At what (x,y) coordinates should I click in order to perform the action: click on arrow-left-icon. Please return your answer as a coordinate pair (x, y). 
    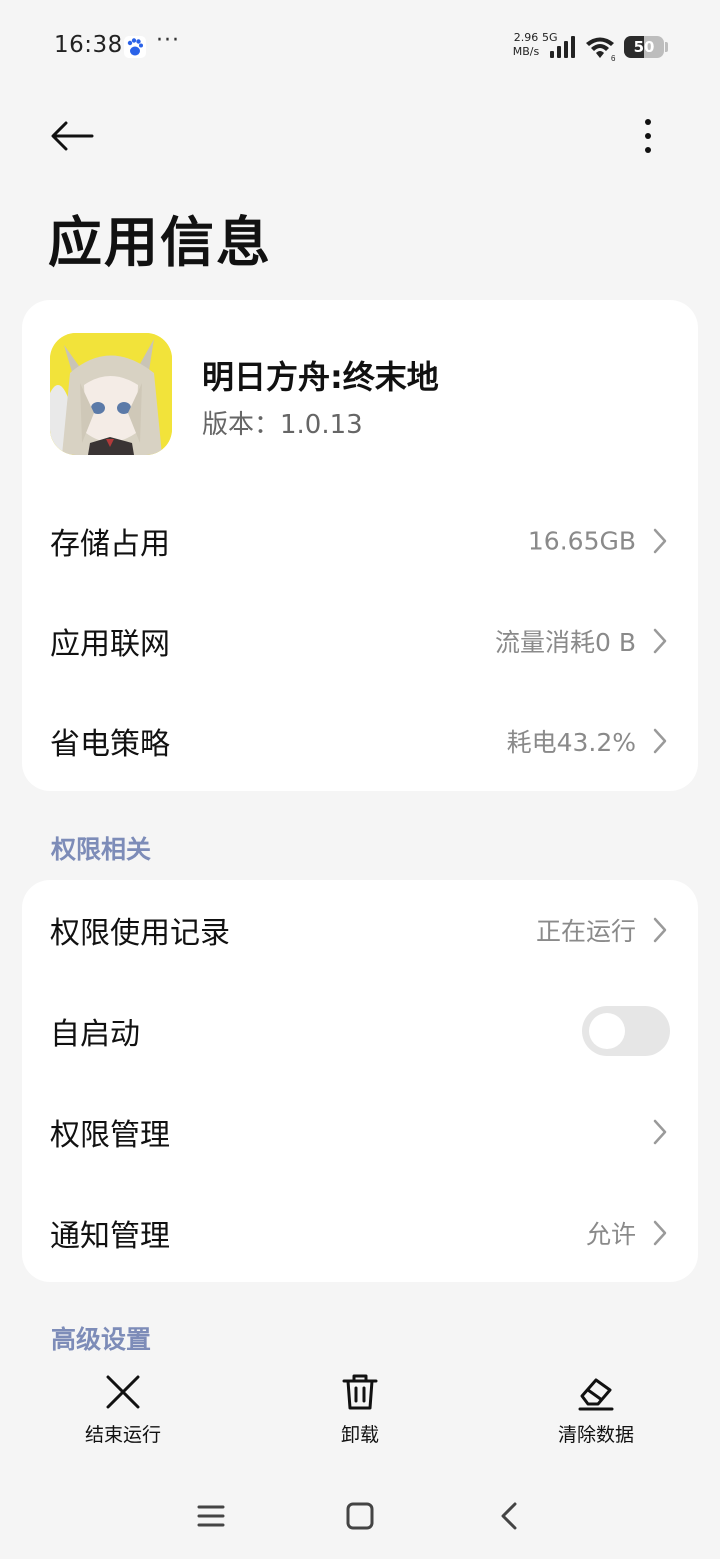
    Looking at the image, I should click on (72, 136).